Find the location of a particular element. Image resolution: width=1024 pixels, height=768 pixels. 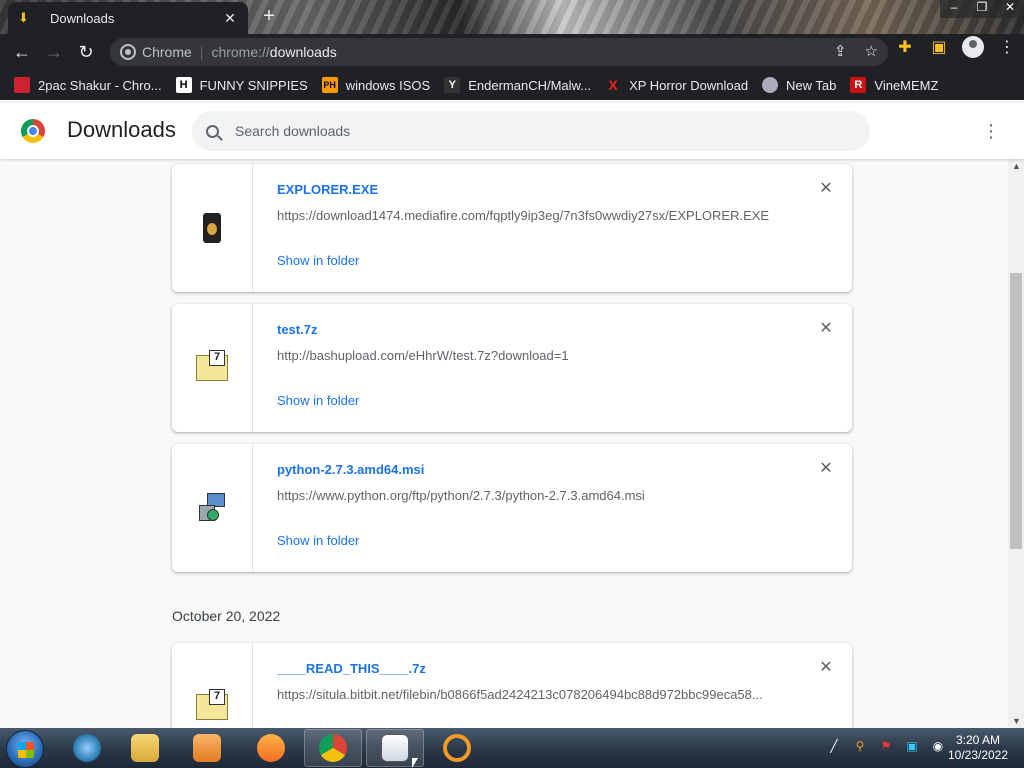

maximize-button: ❐ is located at coordinates (982, 9).